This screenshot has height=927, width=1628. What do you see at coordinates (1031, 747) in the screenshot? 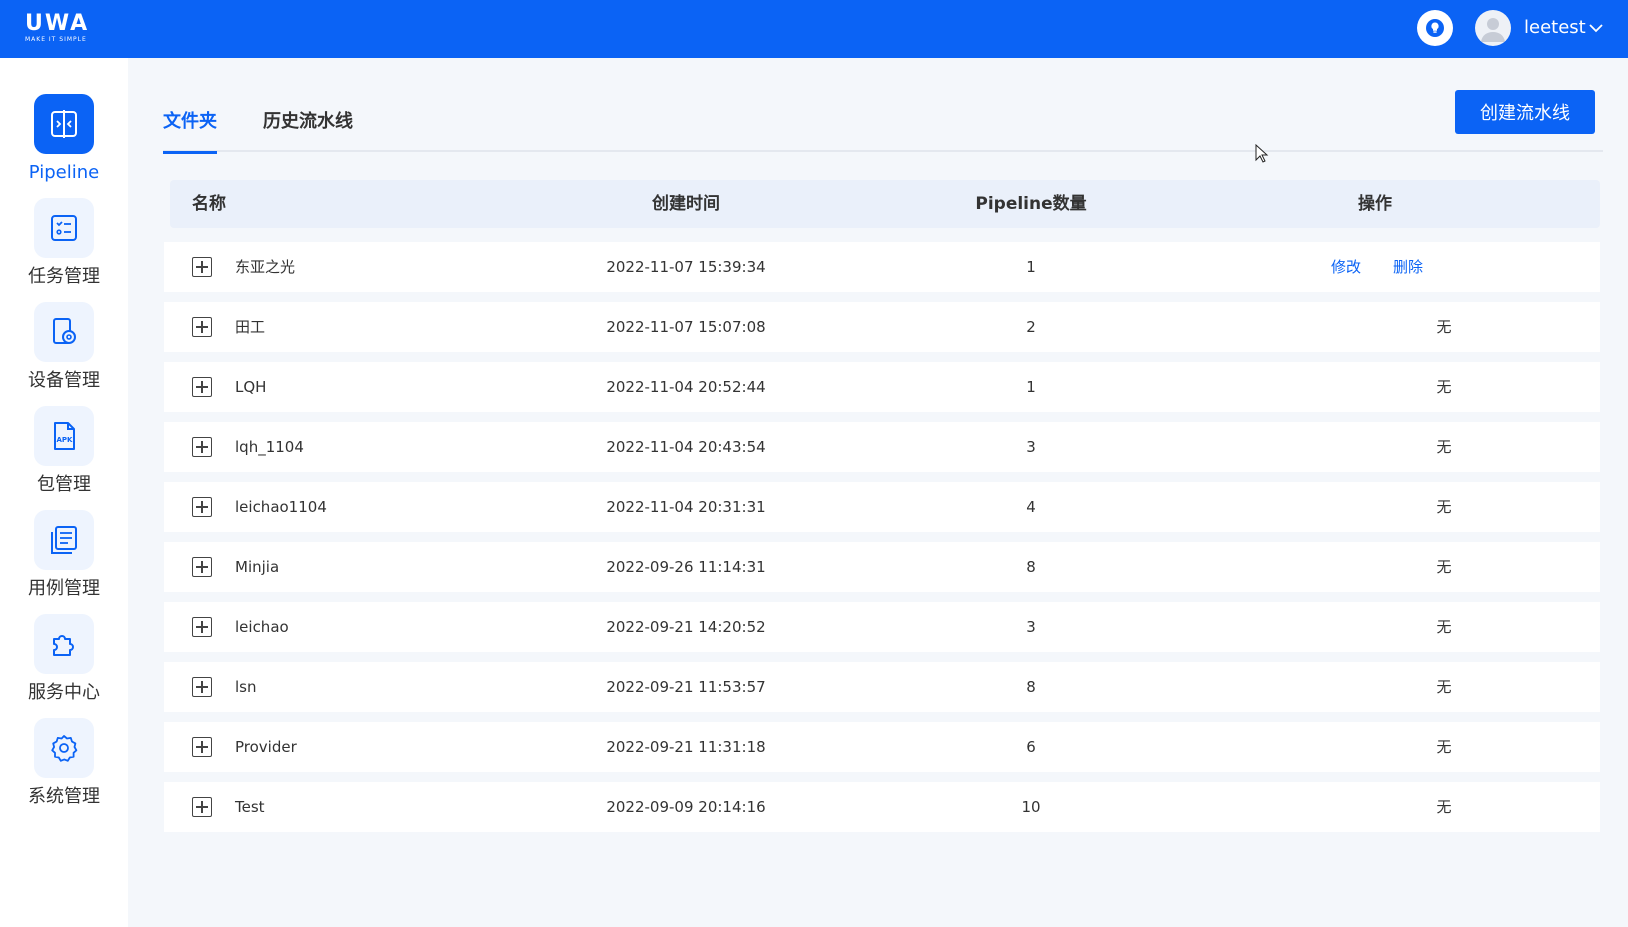
I see `row-pipeline-count: 6` at bounding box center [1031, 747].